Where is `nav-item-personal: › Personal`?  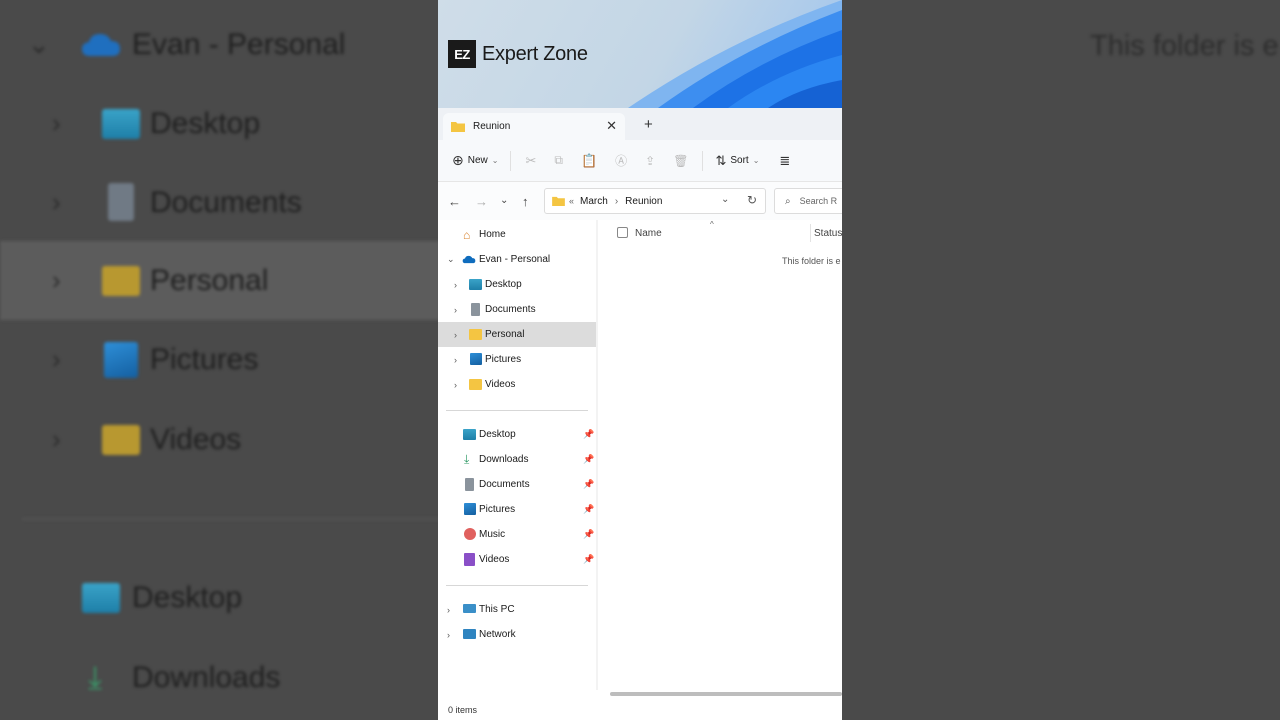
nav-item-personal: › Personal is located at coordinates (517, 334).